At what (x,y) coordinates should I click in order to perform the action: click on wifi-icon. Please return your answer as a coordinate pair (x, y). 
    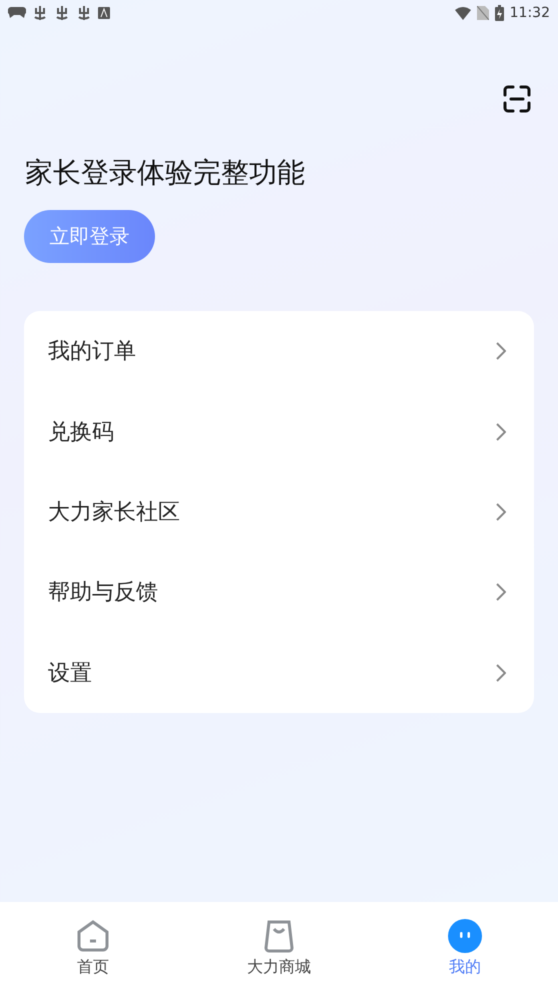
    Looking at the image, I should click on (462, 13).